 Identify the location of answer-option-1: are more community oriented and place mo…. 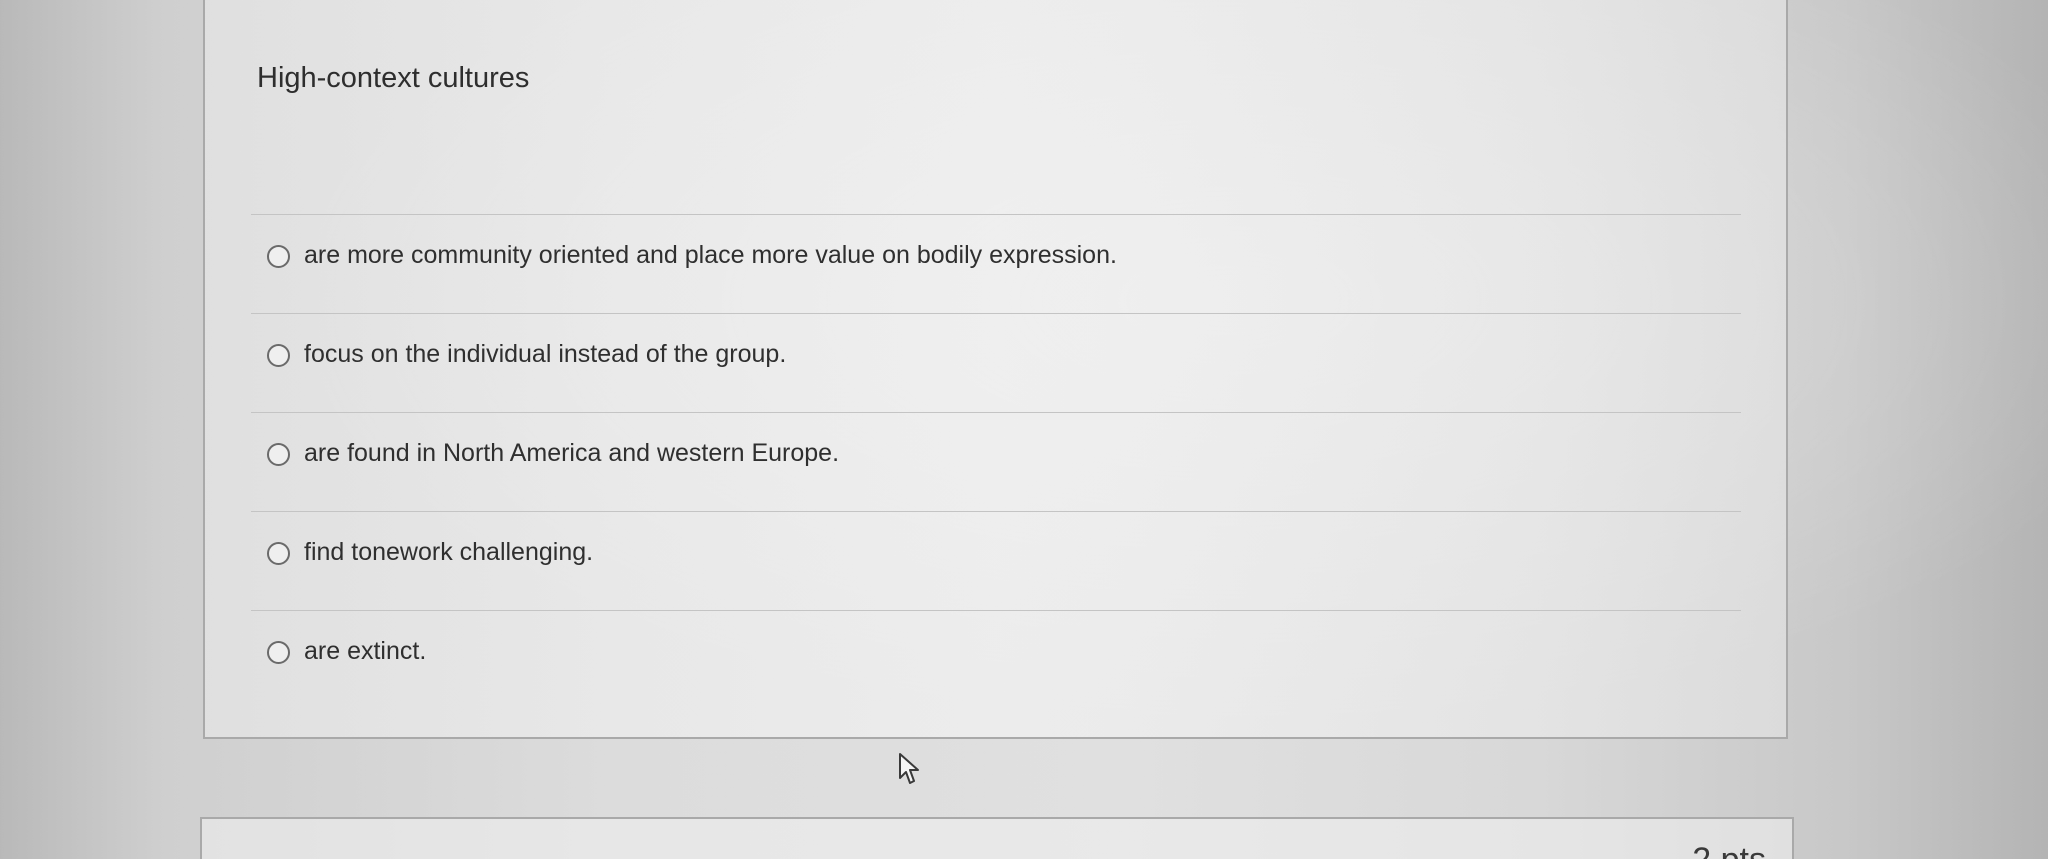
(996, 263).